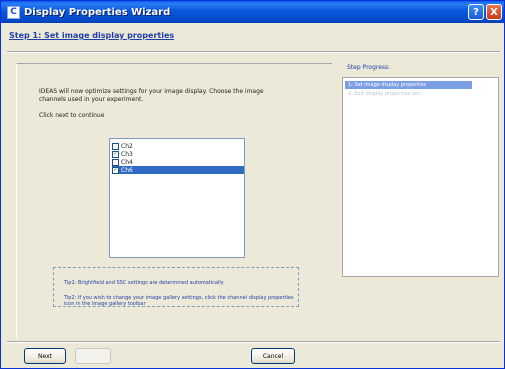 This screenshot has width=505, height=369. What do you see at coordinates (45, 356) in the screenshot?
I see `next-button: Next` at bounding box center [45, 356].